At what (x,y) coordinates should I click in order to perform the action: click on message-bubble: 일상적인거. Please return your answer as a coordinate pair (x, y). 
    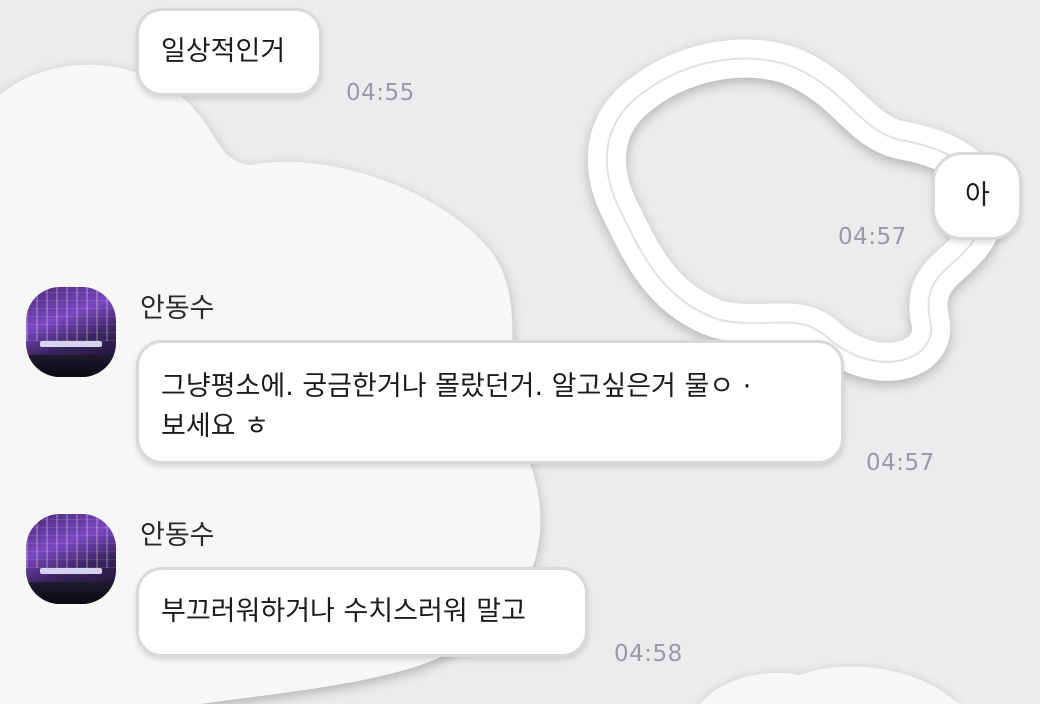
    Looking at the image, I should click on (229, 52).